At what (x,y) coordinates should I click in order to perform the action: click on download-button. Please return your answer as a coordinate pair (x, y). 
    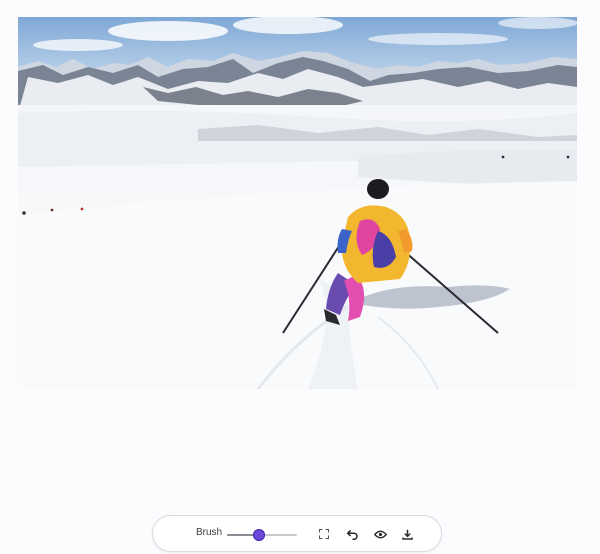
    Looking at the image, I should click on (407, 534).